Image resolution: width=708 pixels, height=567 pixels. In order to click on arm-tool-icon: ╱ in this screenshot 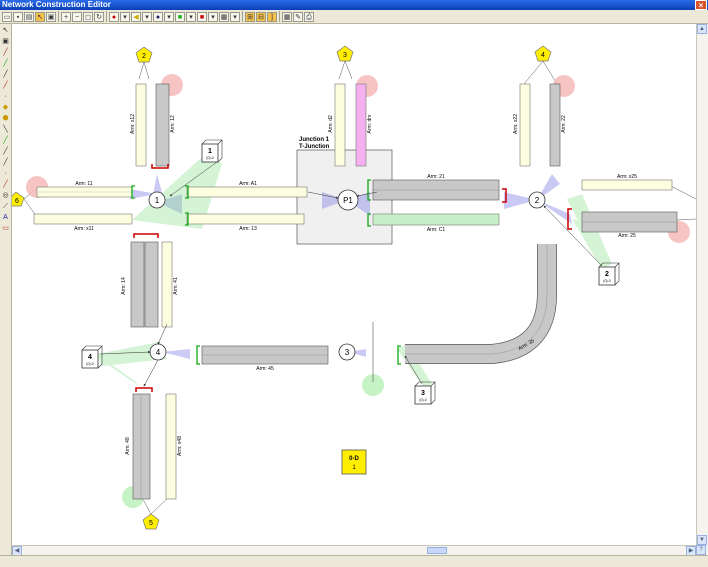, I will do `click(5, 63)`.